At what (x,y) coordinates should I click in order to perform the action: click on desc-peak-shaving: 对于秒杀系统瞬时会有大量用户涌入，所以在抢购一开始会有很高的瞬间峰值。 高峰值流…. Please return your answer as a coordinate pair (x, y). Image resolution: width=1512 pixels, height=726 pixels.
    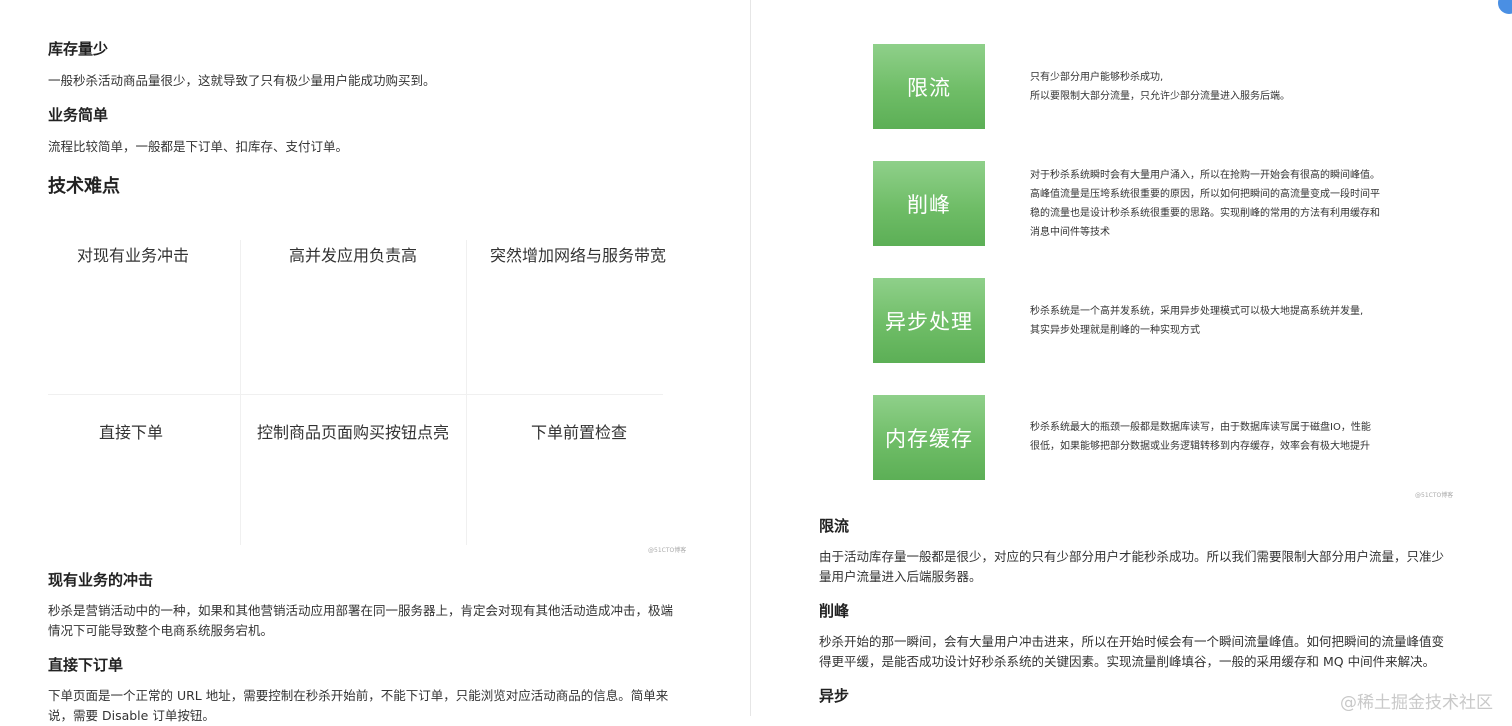
    Looking at the image, I should click on (1222, 204).